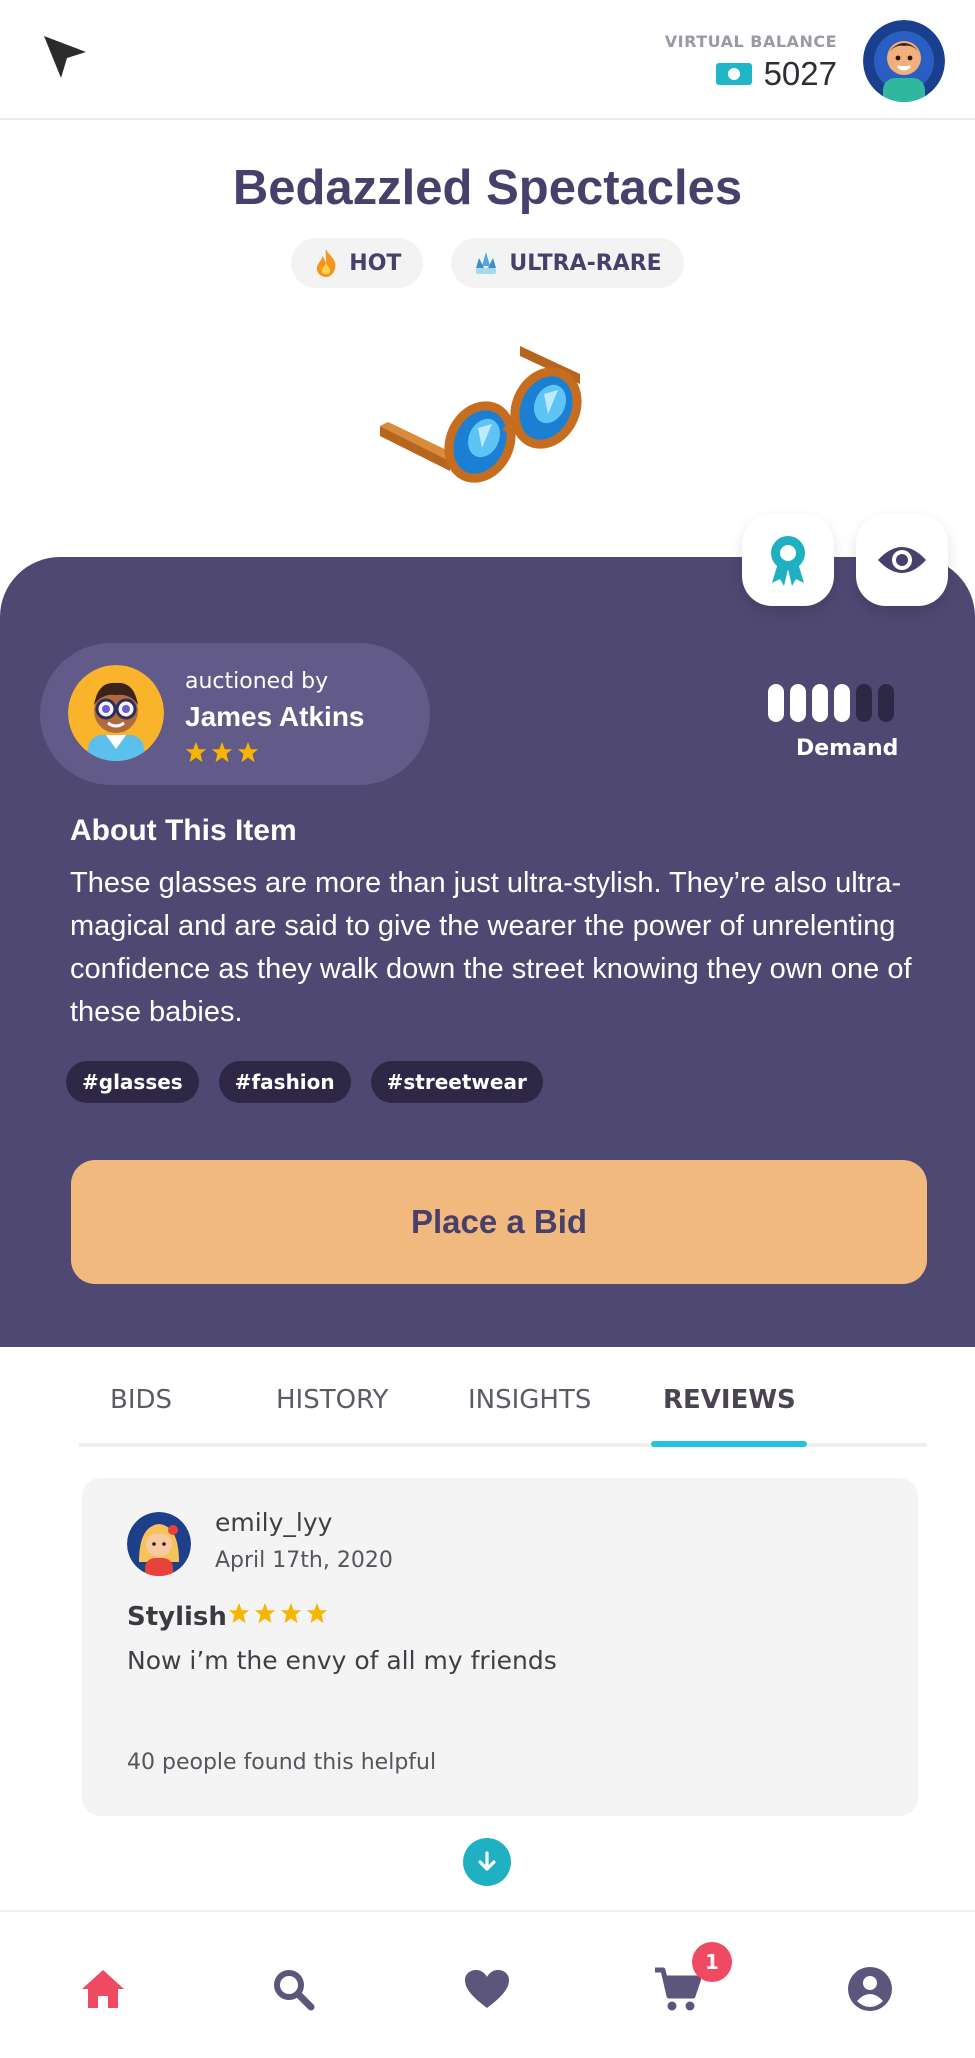  What do you see at coordinates (332, 1400) in the screenshot?
I see `tab-history: HISTORY` at bounding box center [332, 1400].